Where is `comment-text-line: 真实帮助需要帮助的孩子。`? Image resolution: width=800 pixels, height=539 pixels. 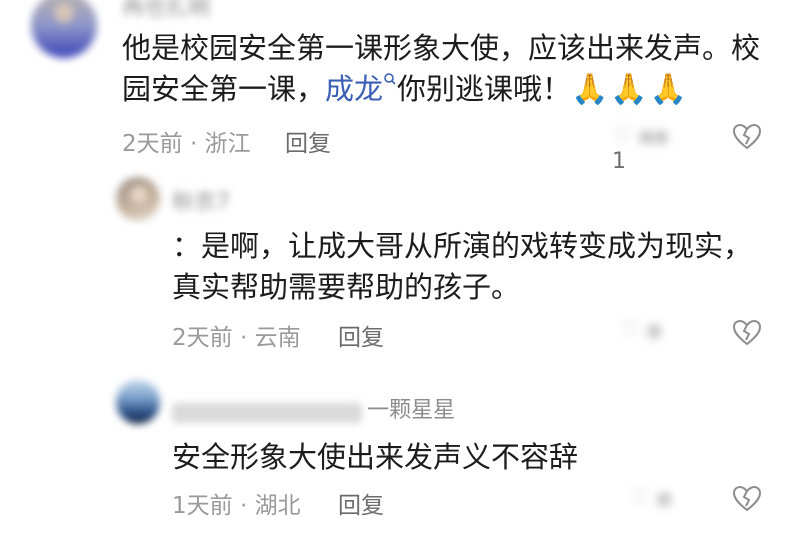
comment-text-line: 真实帮助需要帮助的孩子。 is located at coordinates (346, 287).